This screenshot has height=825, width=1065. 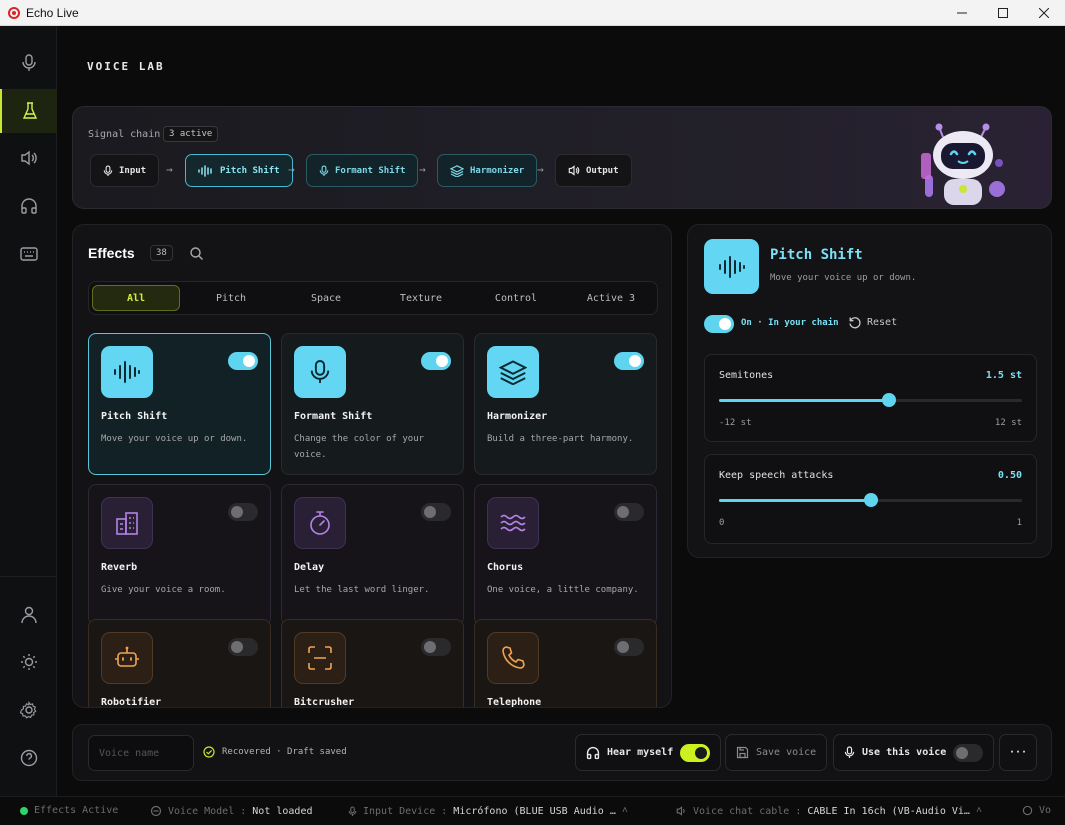 What do you see at coordinates (28, 206) in the screenshot?
I see `nav-headphones` at bounding box center [28, 206].